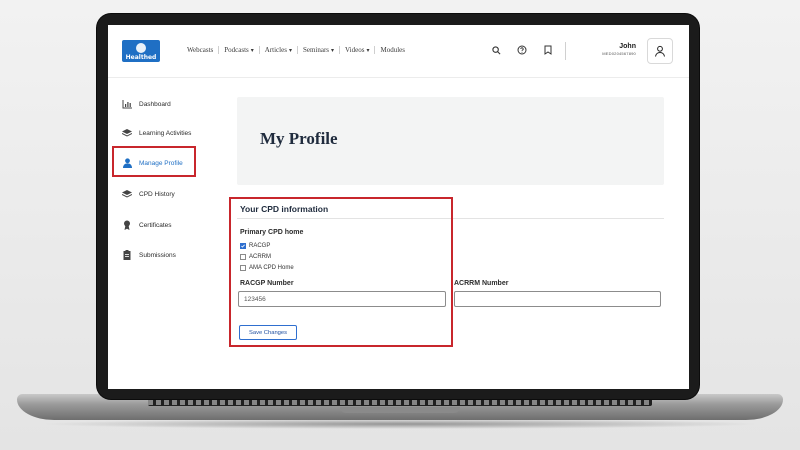 This screenshot has width=800, height=450. What do you see at coordinates (481, 283) in the screenshot?
I see `acrrm-number-label: ACRRM Number` at bounding box center [481, 283].